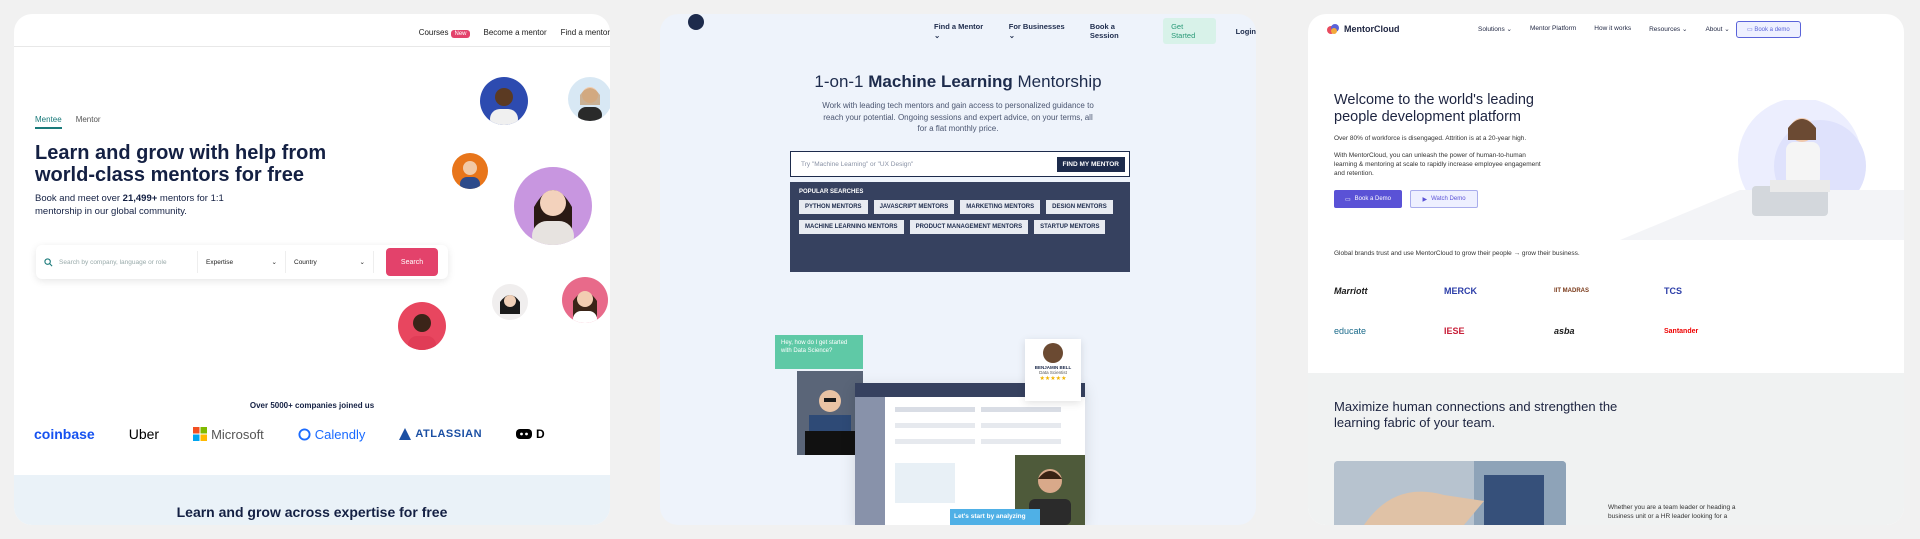  What do you see at coordinates (88, 122) in the screenshot?
I see `tab-mentor: Mentor` at bounding box center [88, 122].